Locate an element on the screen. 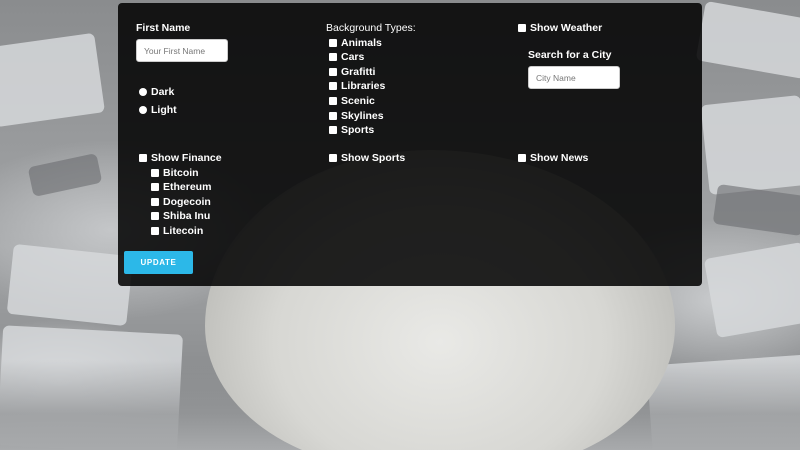 This screenshot has height=450, width=800. bg-type-scenic-checkbox: Scenic is located at coordinates (352, 101).